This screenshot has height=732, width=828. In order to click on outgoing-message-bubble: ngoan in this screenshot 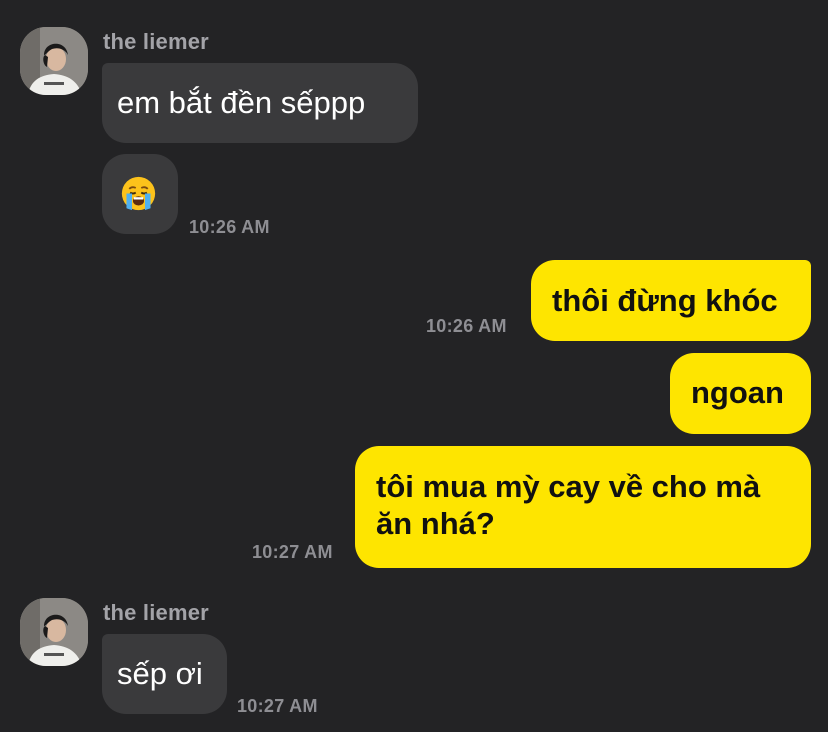, I will do `click(740, 393)`.